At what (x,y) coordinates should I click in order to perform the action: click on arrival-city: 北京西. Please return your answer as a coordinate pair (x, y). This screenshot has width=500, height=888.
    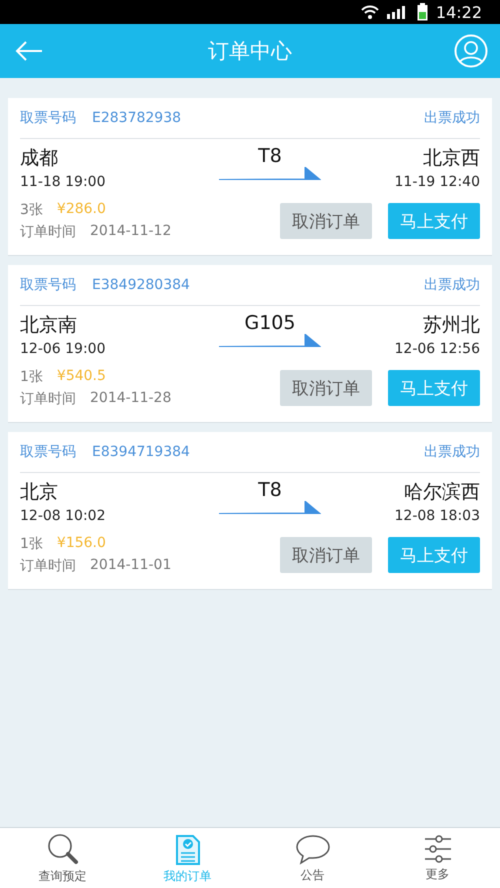
    Looking at the image, I should click on (451, 158).